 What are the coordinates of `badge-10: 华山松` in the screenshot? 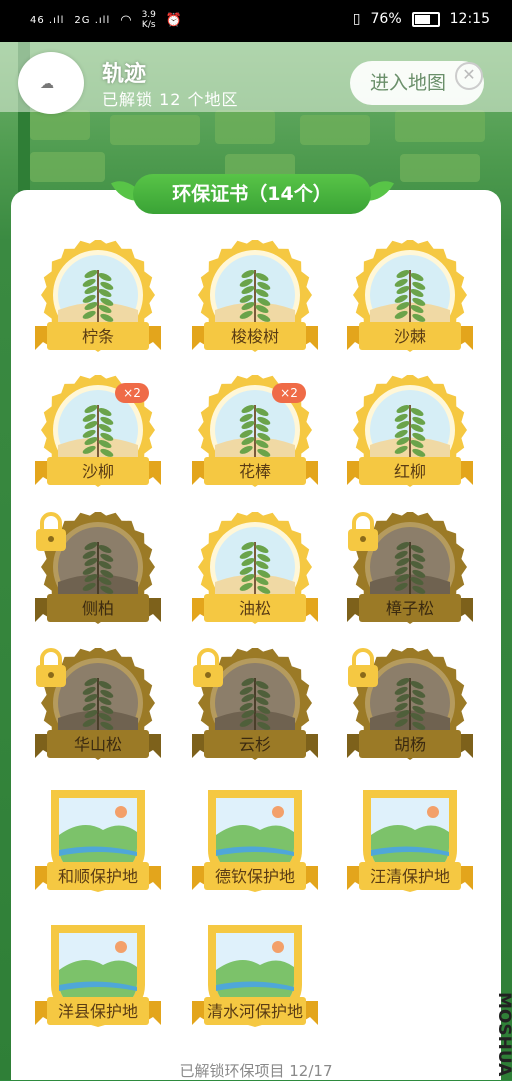 It's located at (98, 708).